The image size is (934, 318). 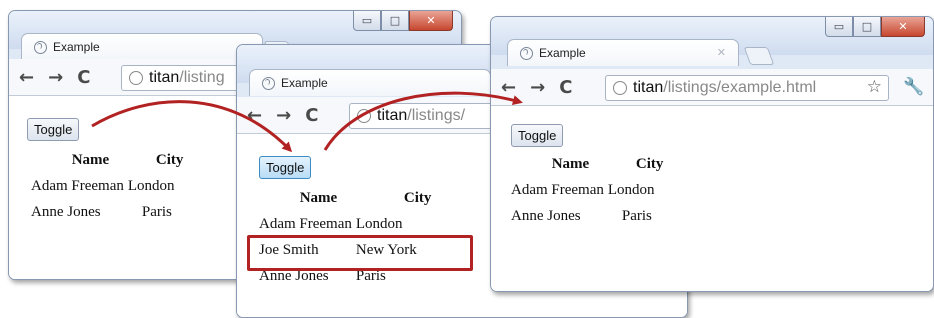 What do you see at coordinates (307, 122) in the screenshot?
I see `annotation-arrows` at bounding box center [307, 122].